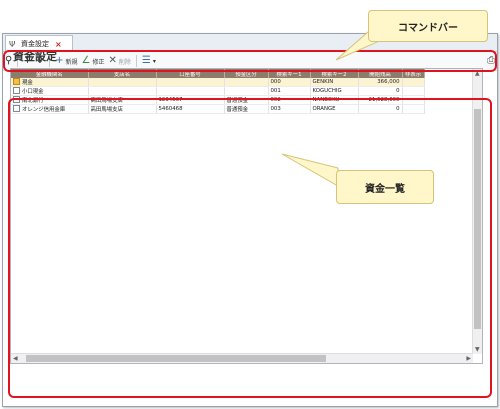 The image size is (500, 409). I want to click on cell-key1: 000, so click(289, 82).